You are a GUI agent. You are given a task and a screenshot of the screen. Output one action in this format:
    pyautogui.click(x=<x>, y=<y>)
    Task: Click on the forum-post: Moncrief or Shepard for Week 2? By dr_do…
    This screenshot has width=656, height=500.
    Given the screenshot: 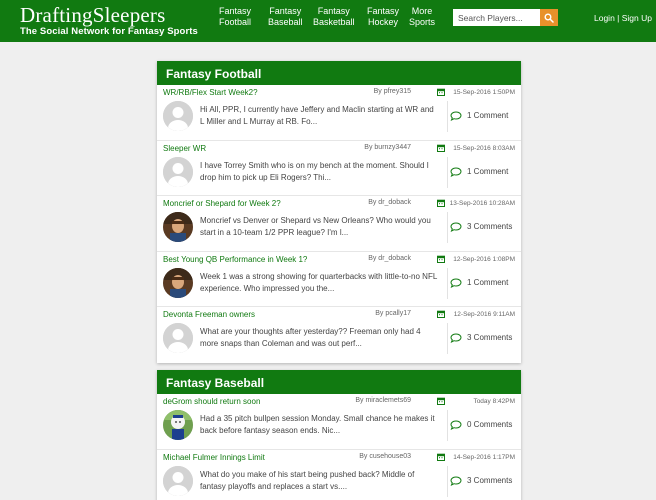 What is the action you would take?
    pyautogui.click(x=339, y=224)
    